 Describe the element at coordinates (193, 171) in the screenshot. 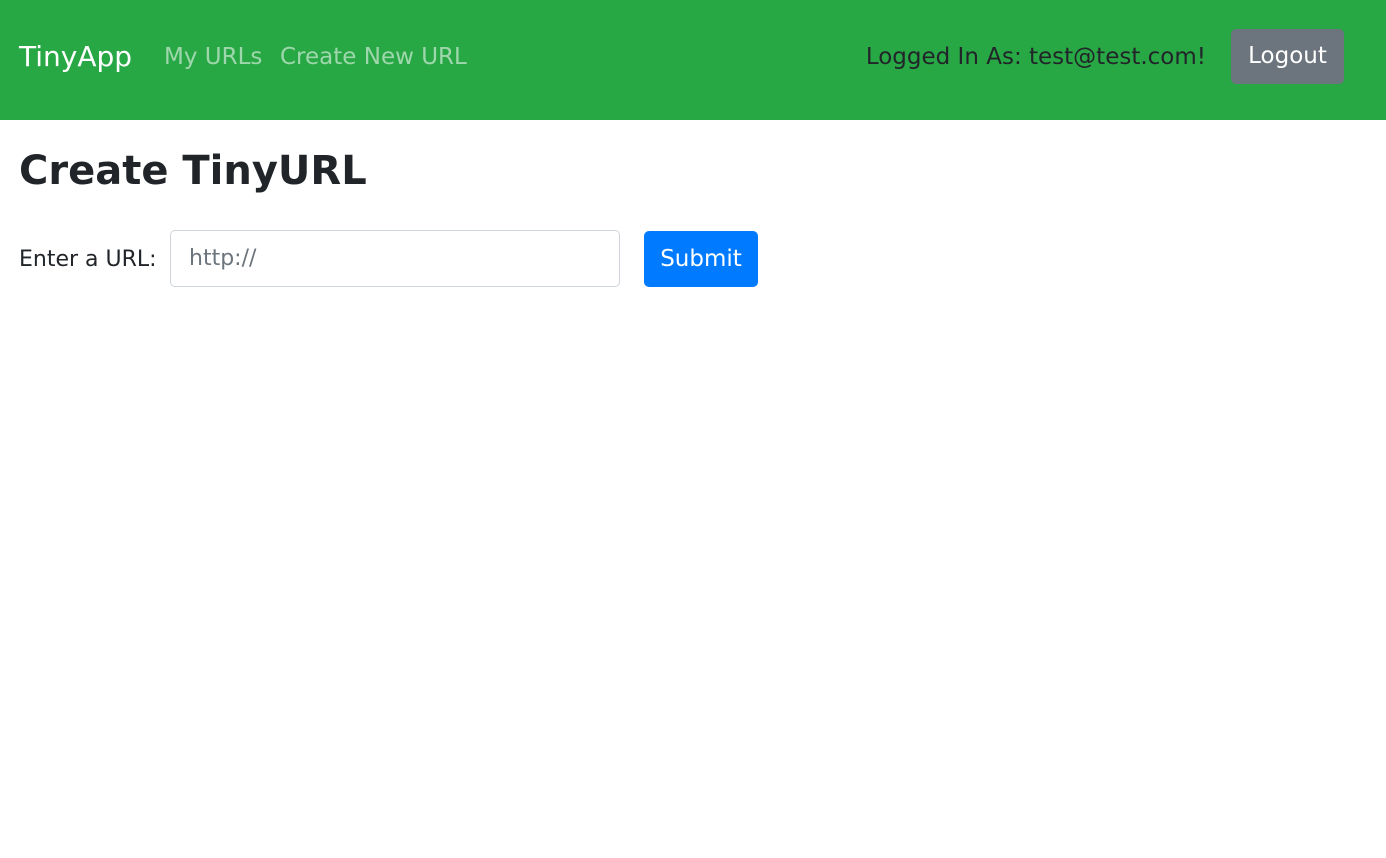

I see `page-title: Create TinyURL` at that location.